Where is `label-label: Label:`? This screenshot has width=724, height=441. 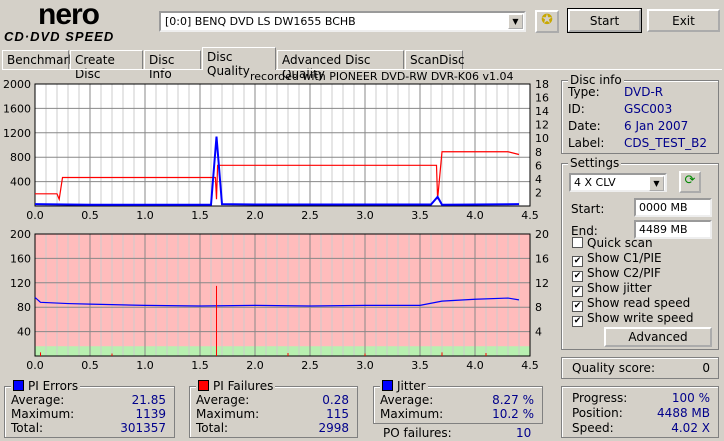 label-label: Label: is located at coordinates (586, 143).